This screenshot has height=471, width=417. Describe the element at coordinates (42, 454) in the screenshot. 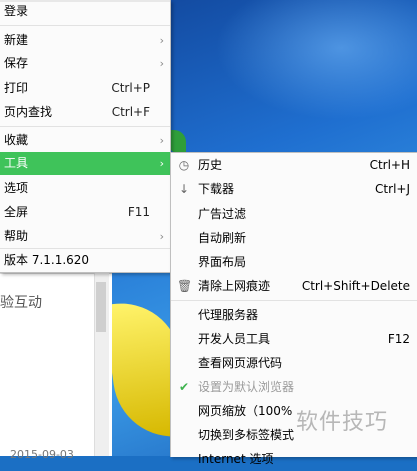

I see `page-date-text: 2015-09-03` at that location.